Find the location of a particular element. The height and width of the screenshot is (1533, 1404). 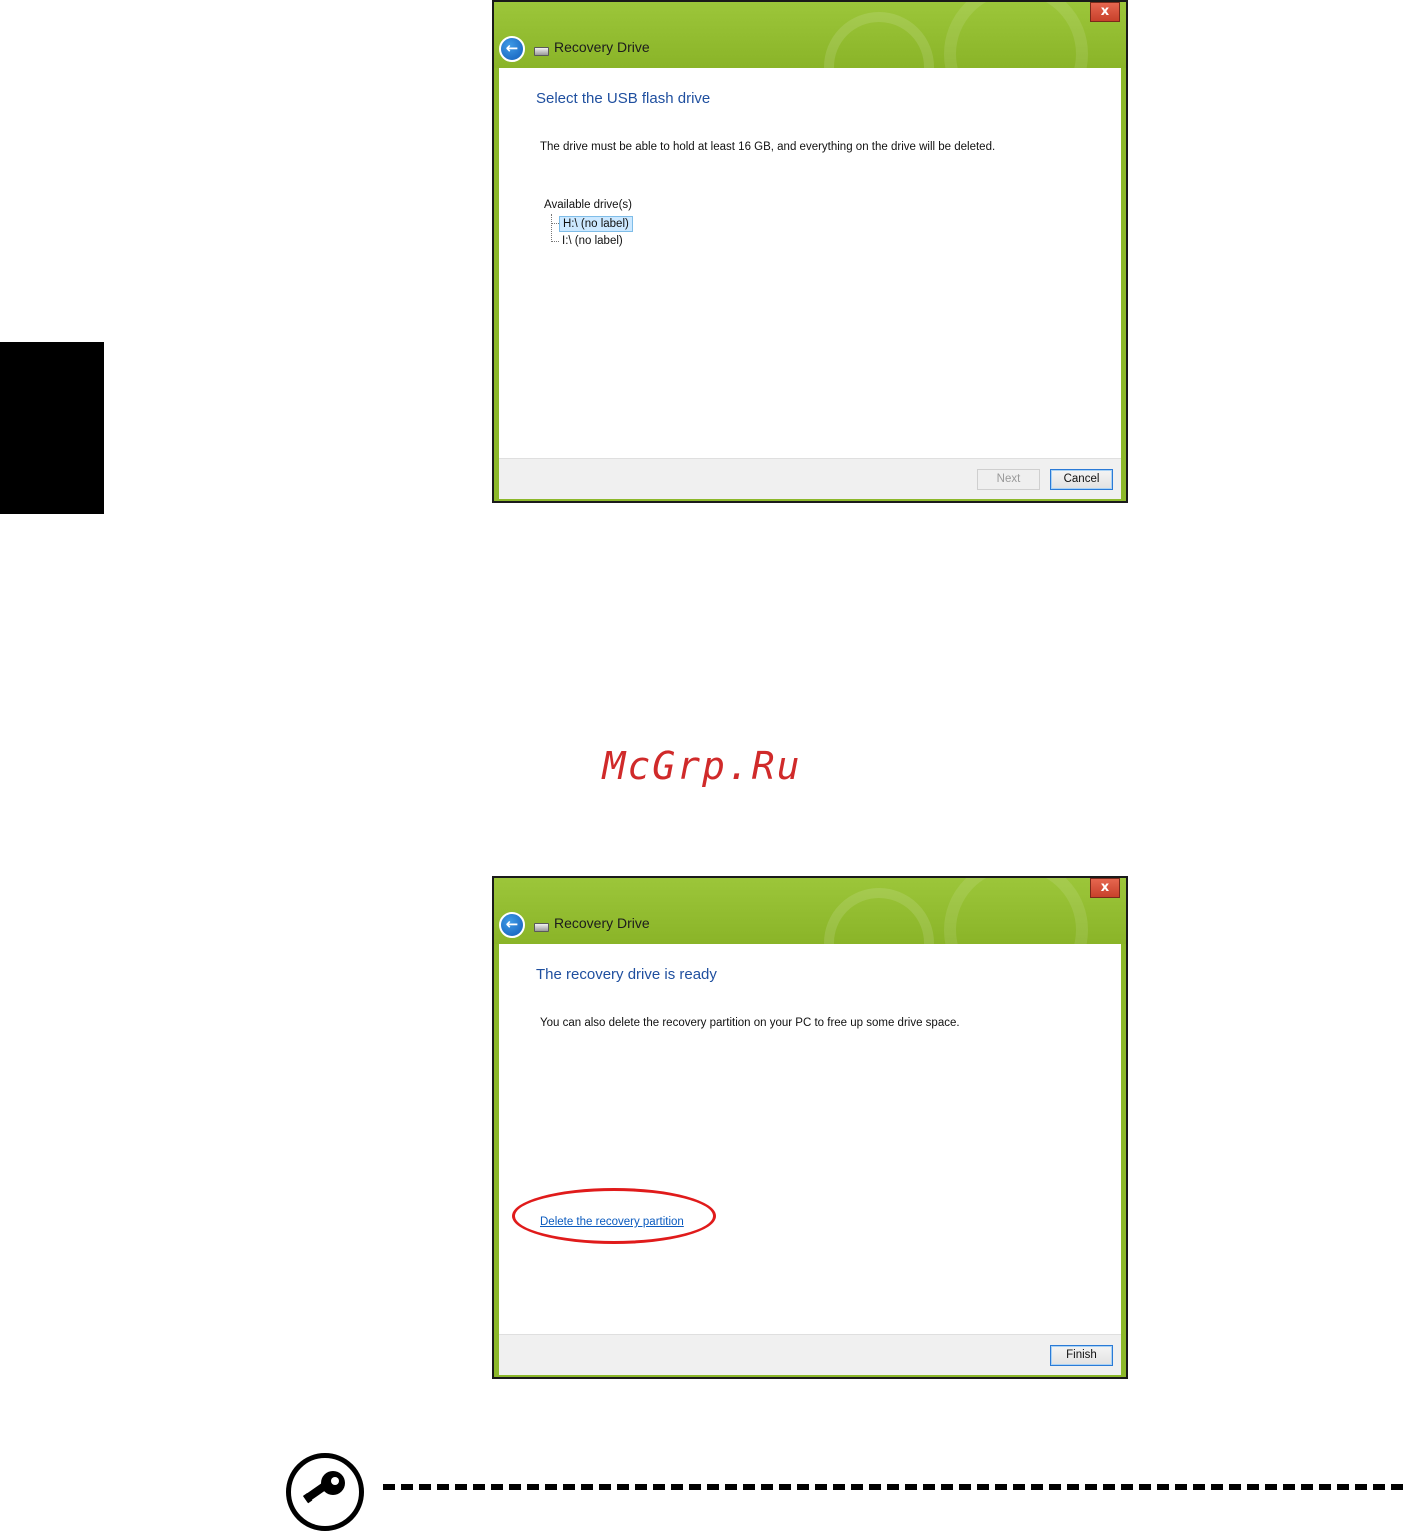

page-heading: Select the USB flash drive is located at coordinates (623, 98).